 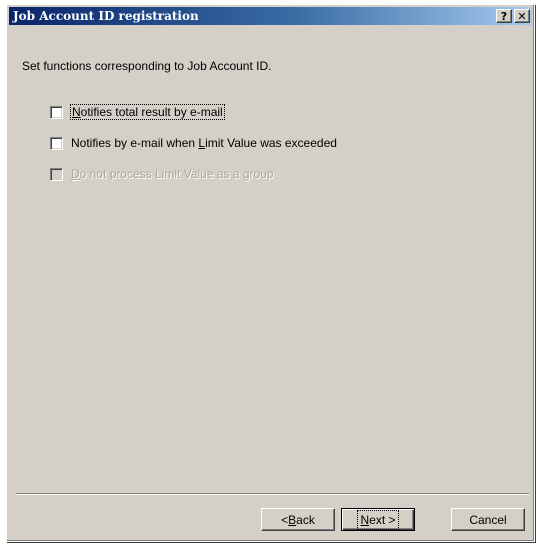 What do you see at coordinates (106, 16) in the screenshot?
I see `dialog-title: Job Account ID registration` at bounding box center [106, 16].